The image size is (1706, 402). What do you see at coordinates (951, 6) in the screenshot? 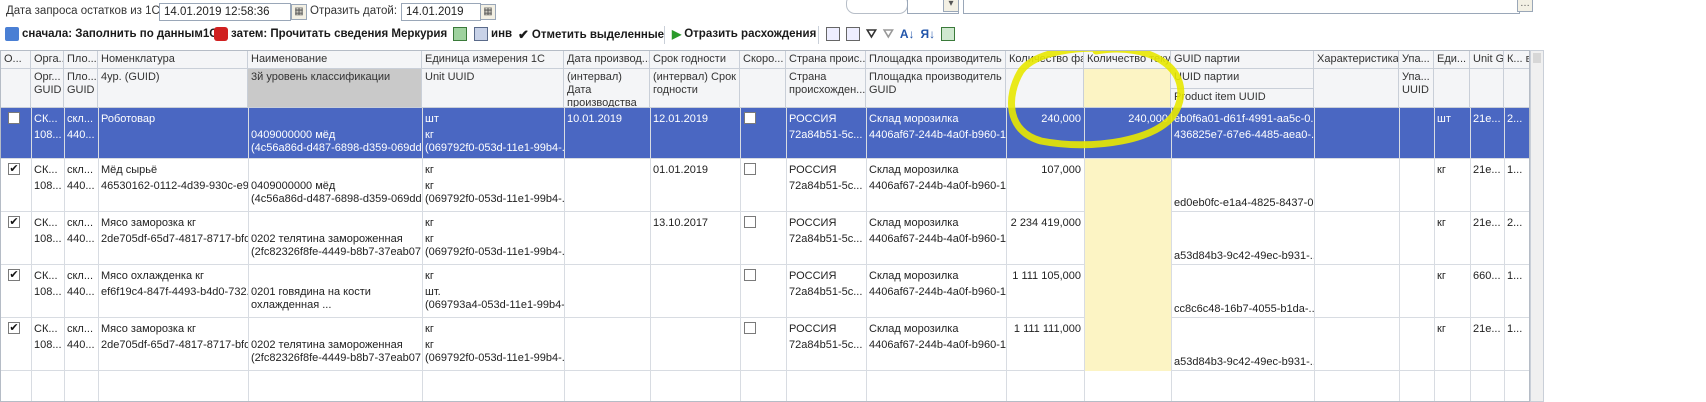
I see `chevron-down-icon: ▾` at bounding box center [951, 6].